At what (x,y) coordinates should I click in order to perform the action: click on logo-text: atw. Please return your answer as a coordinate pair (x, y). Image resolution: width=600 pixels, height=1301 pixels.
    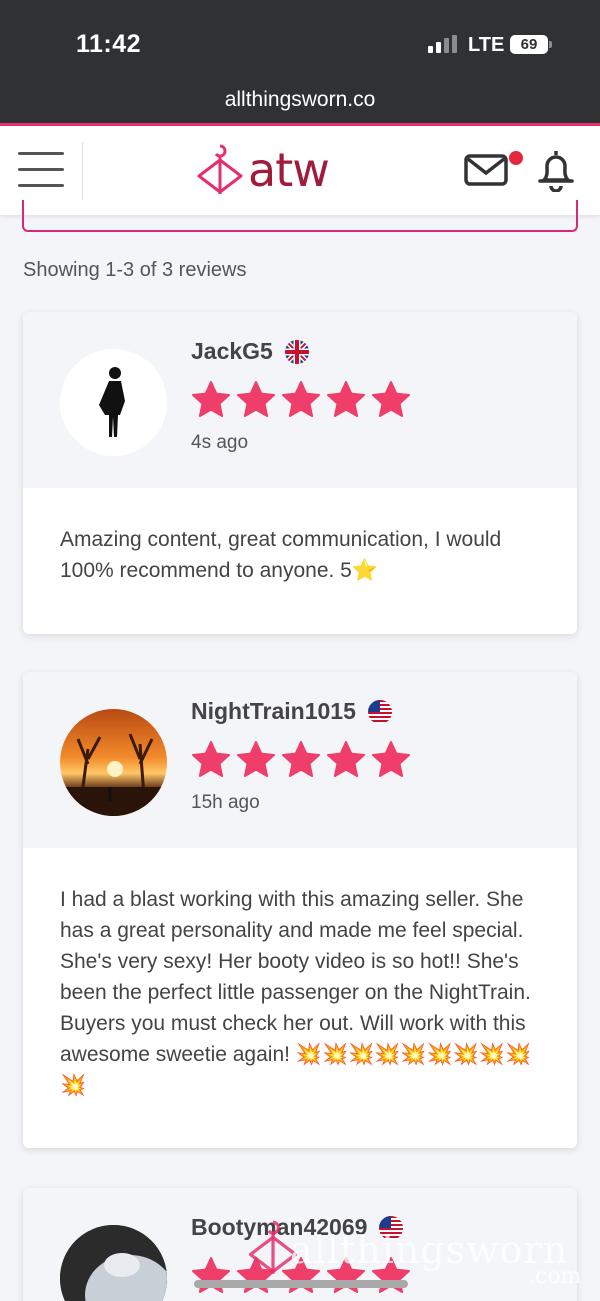
    Looking at the image, I should click on (289, 170).